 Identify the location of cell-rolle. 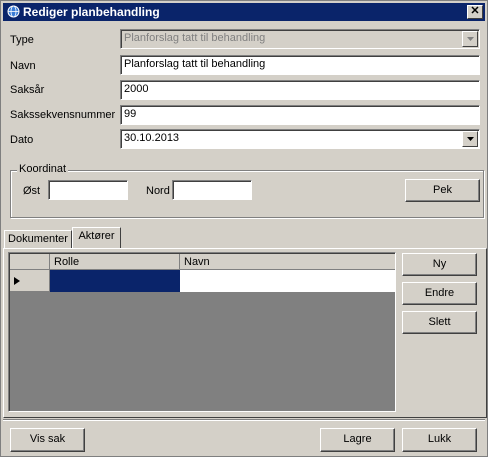
(115, 281).